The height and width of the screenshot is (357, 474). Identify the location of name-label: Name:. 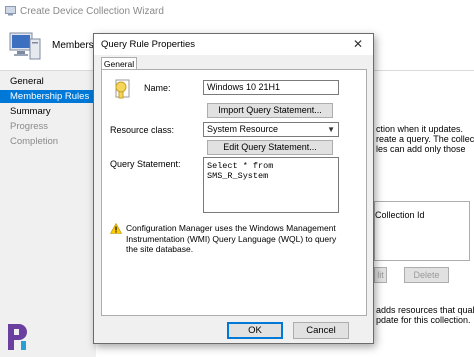
(157, 88).